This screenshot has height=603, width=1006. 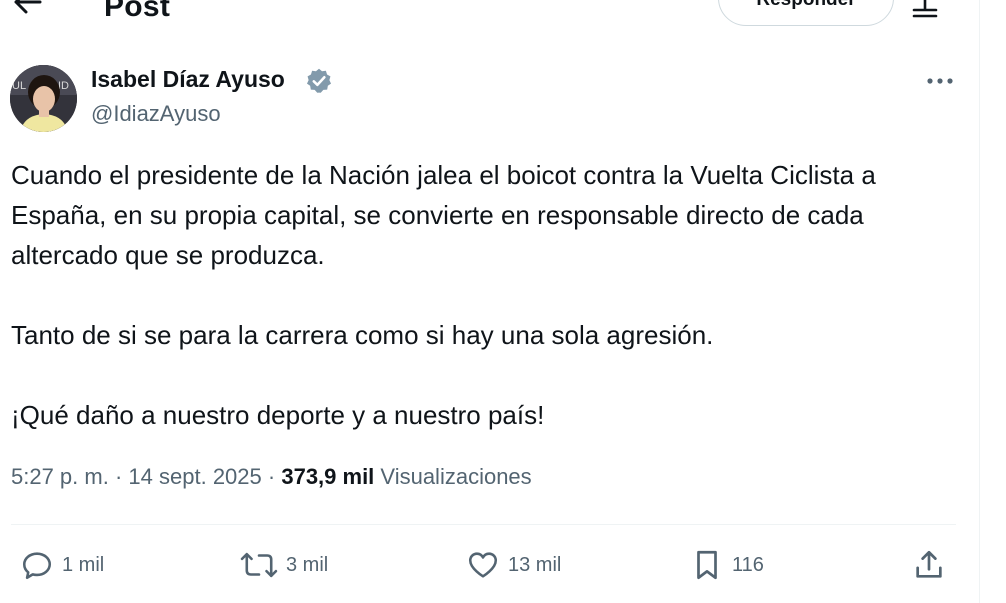 What do you see at coordinates (748, 564) in the screenshot?
I see `bookmark-count: 116` at bounding box center [748, 564].